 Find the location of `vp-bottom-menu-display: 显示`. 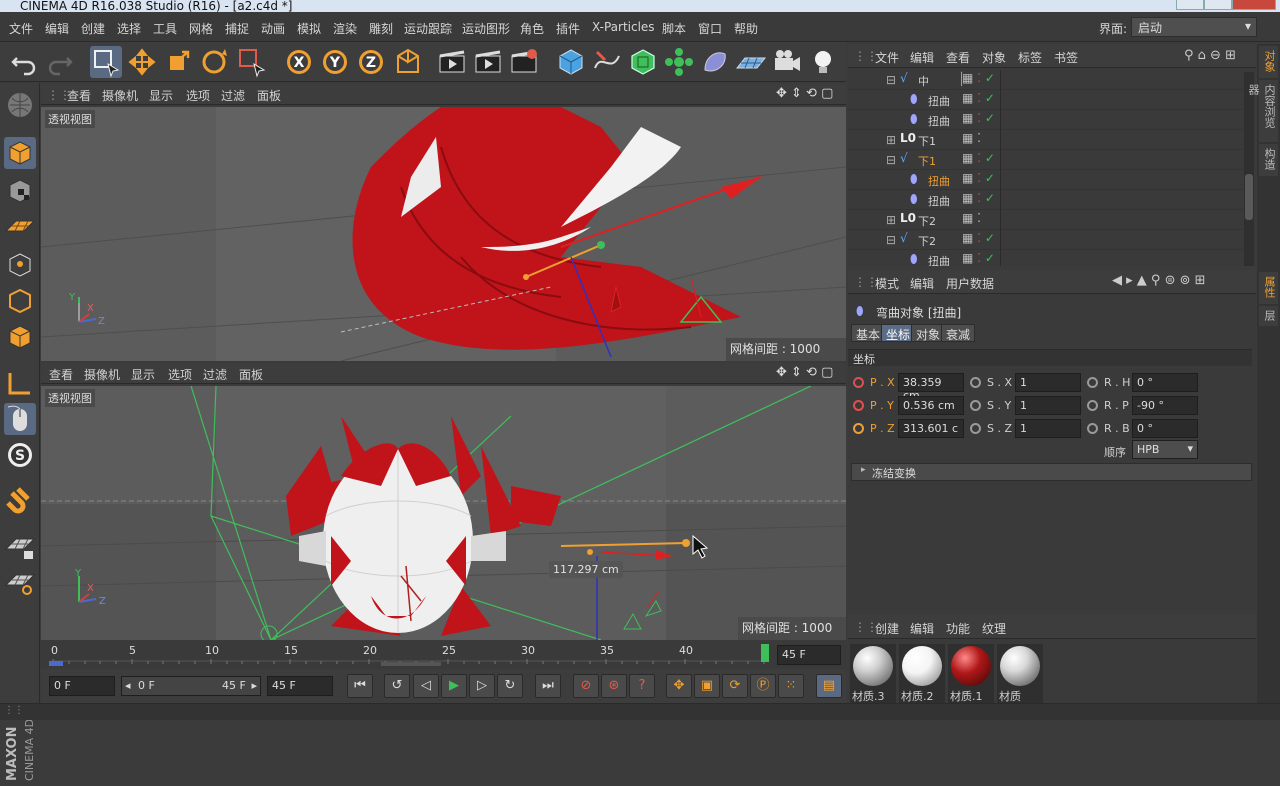

vp-bottom-menu-display: 显示 is located at coordinates (143, 374).